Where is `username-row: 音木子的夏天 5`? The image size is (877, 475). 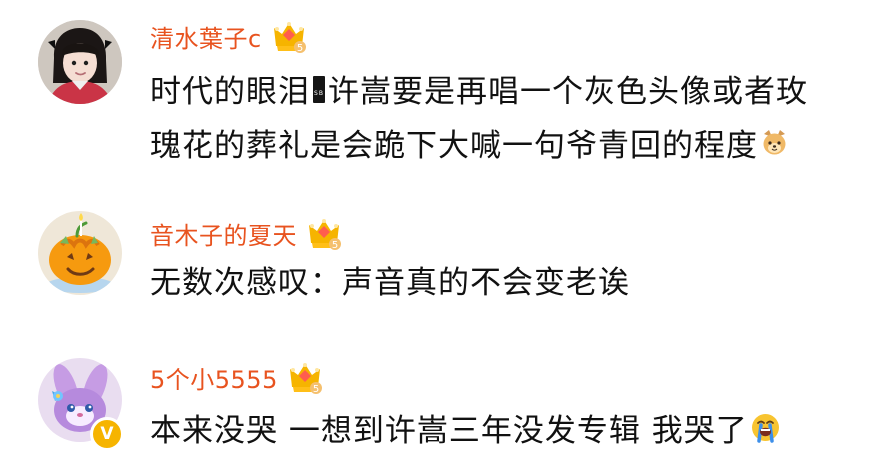 username-row: 音木子的夏天 5 is located at coordinates (246, 233).